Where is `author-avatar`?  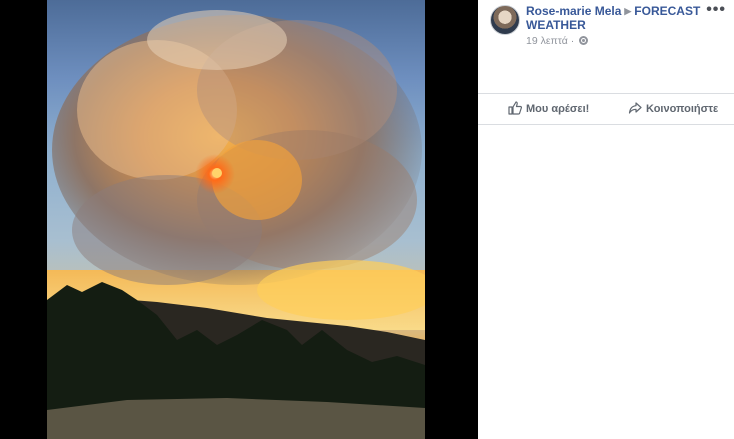 author-avatar is located at coordinates (505, 20).